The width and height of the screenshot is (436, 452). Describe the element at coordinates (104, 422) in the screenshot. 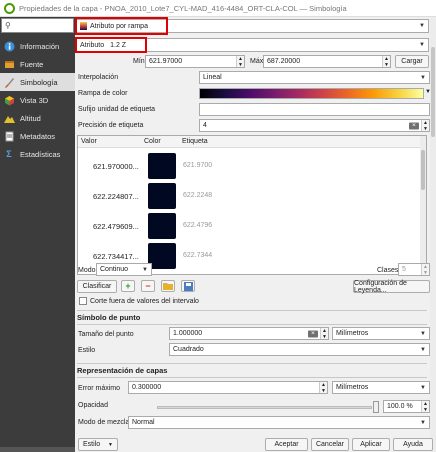

I see `blend-mode-label: Modo de mezcla` at that location.